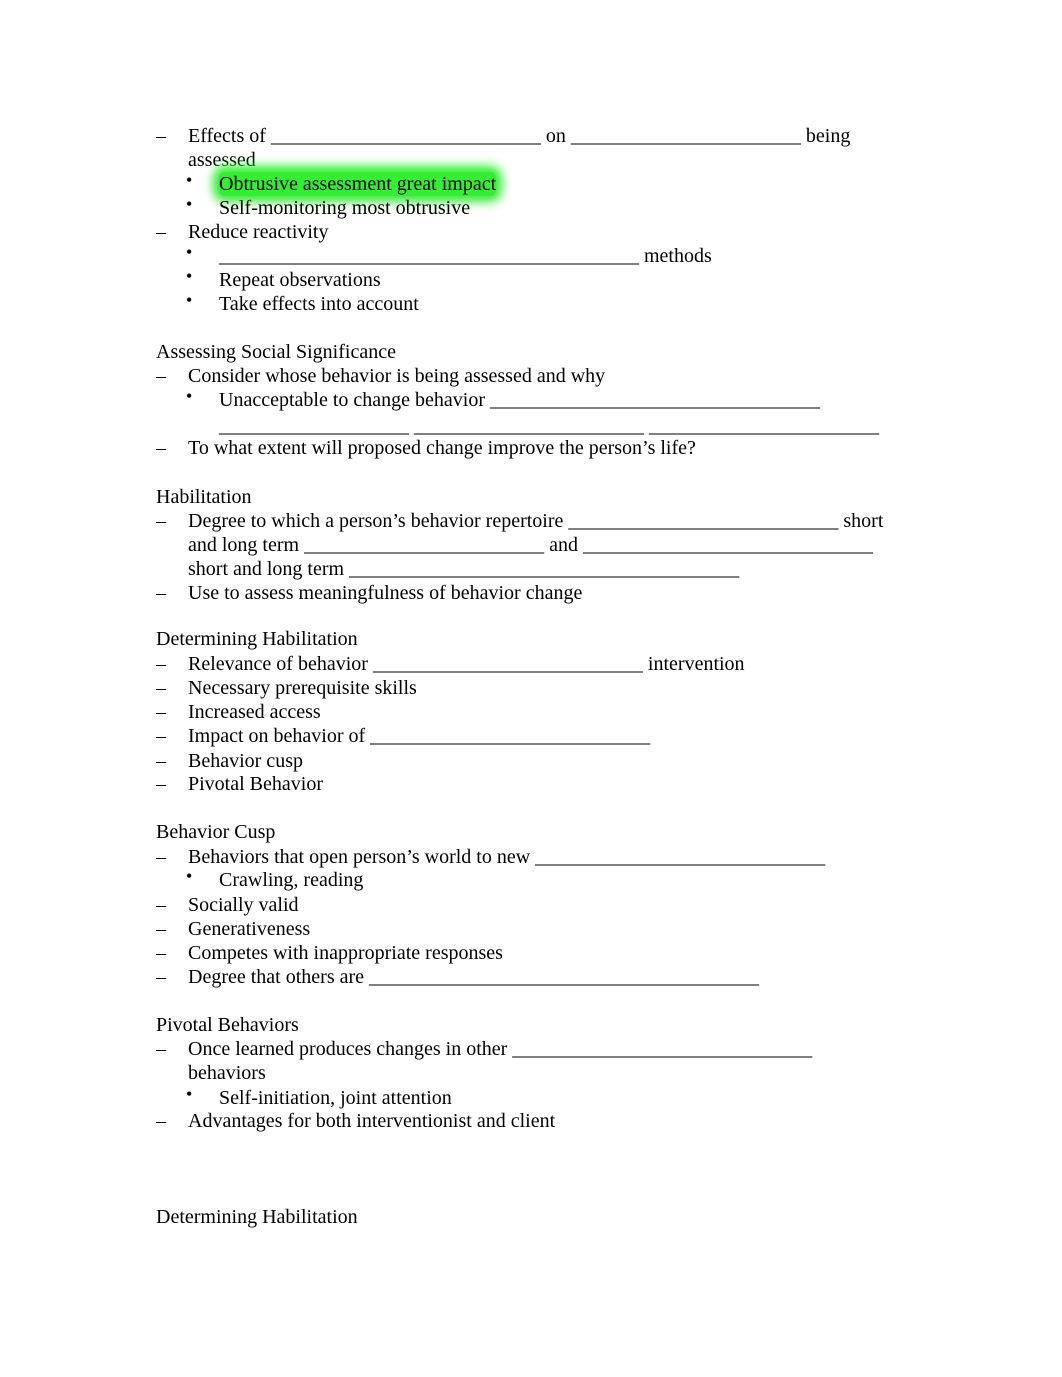 The width and height of the screenshot is (1062, 1377). I want to click on section-heading: Assessing Social Significance, so click(276, 352).